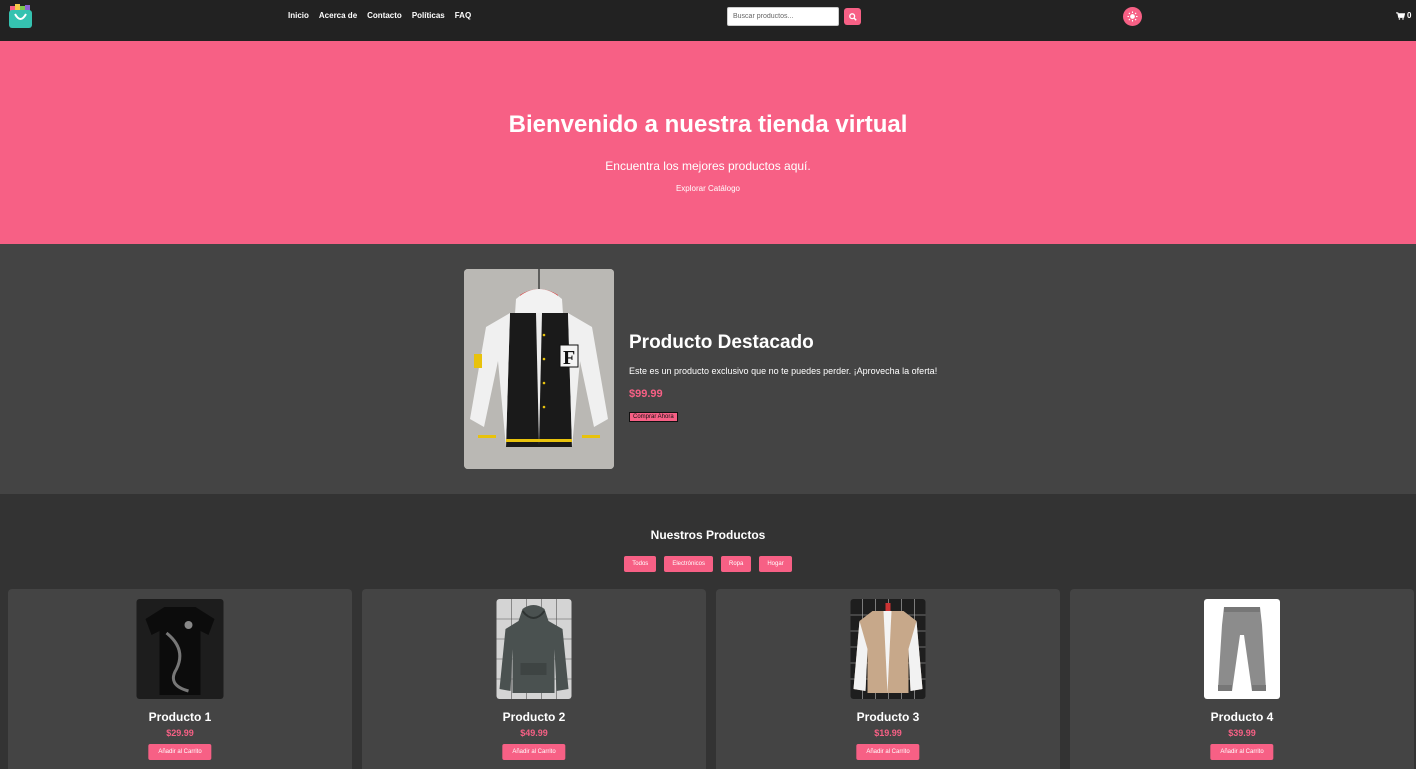  I want to click on navbar: Inicio Acerca de Contacto Políticas FAQ, so click(708, 20).